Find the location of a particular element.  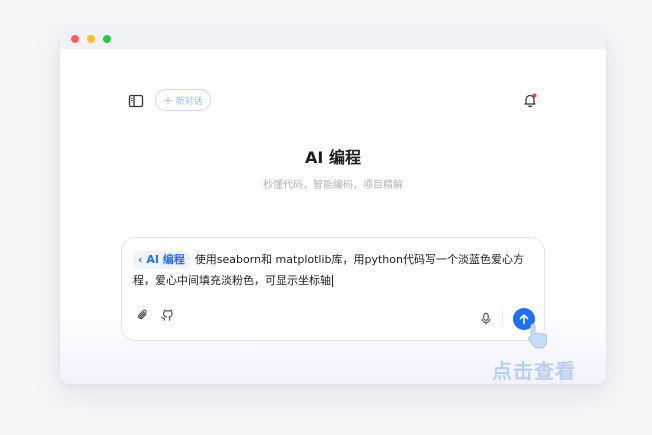

new-chat-button: + 新对话 is located at coordinates (183, 100).